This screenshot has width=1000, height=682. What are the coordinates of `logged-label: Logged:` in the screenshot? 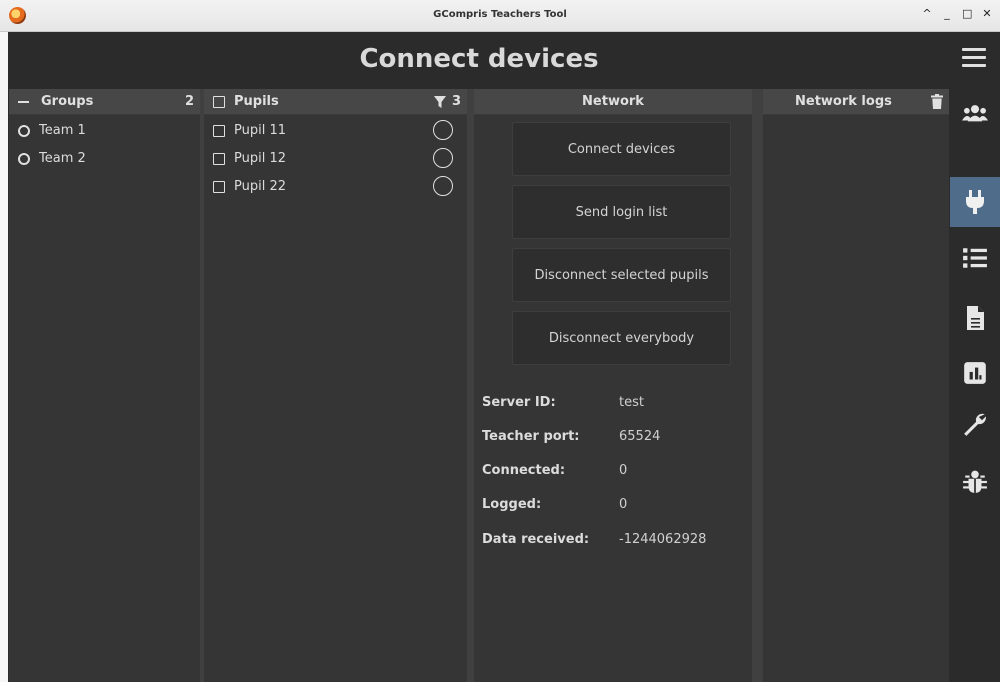 It's located at (512, 504).